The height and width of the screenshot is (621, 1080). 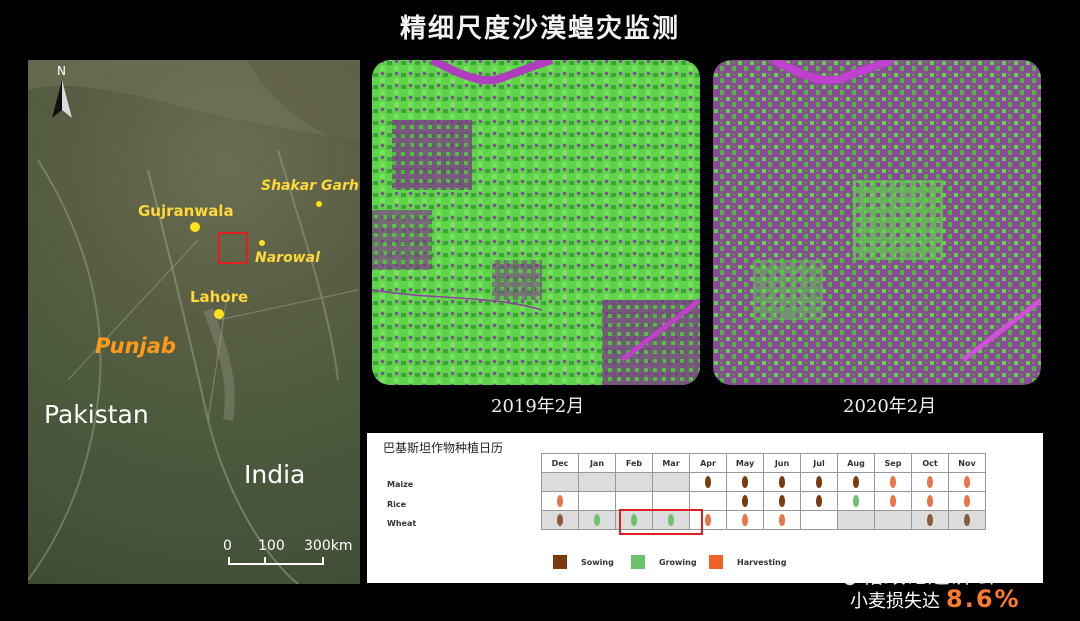 I want to click on crop-label-maize: Maize, so click(x=400, y=484).